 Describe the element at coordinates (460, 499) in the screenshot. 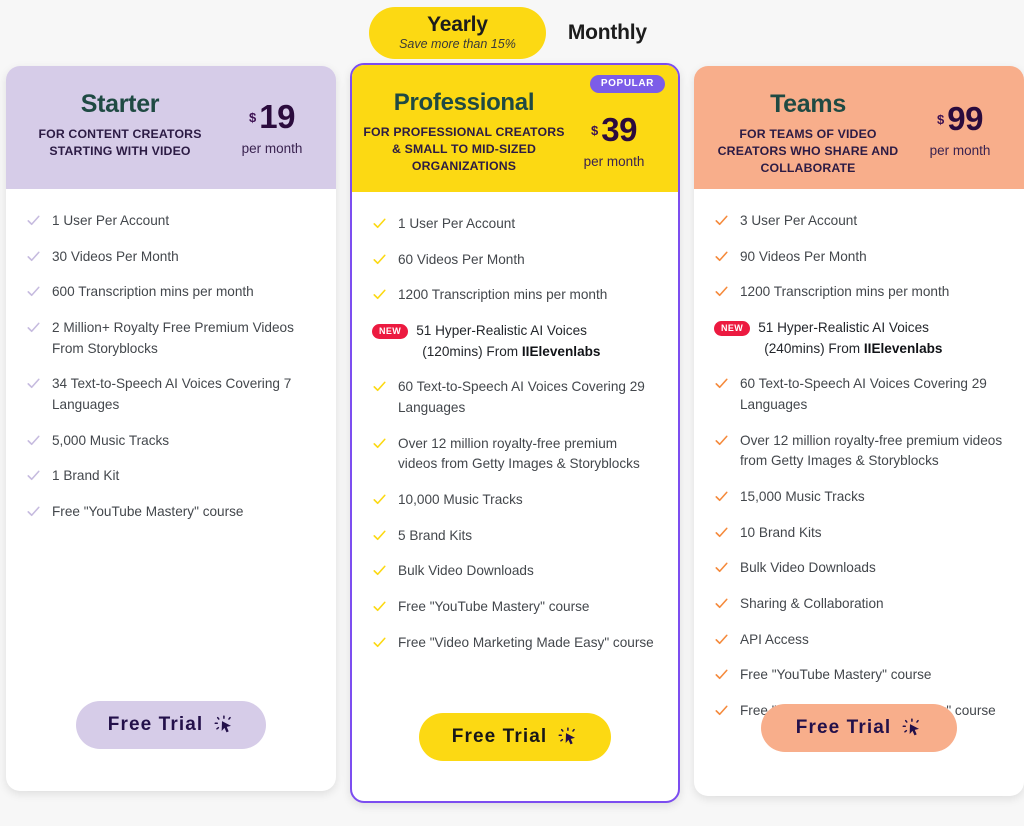

I see `feature-label: 10,000 Music Tracks` at that location.